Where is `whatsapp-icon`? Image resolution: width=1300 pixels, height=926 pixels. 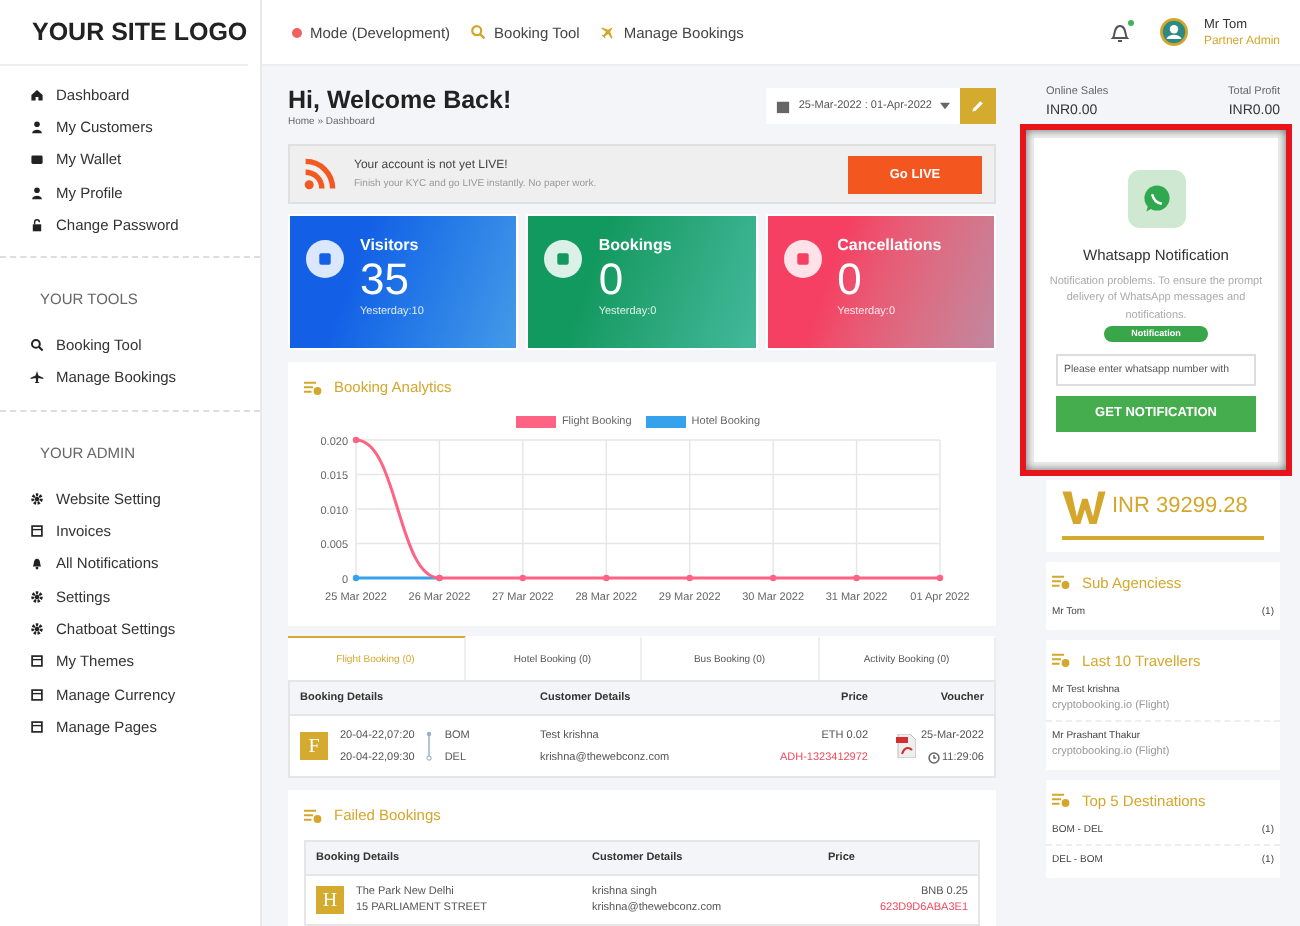
whatsapp-icon is located at coordinates (1156, 199).